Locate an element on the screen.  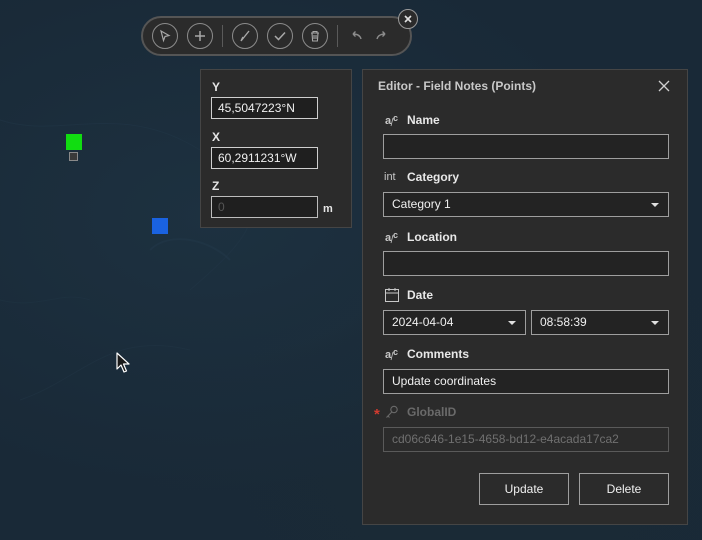
name-label-text: Name is located at coordinates (423, 120).